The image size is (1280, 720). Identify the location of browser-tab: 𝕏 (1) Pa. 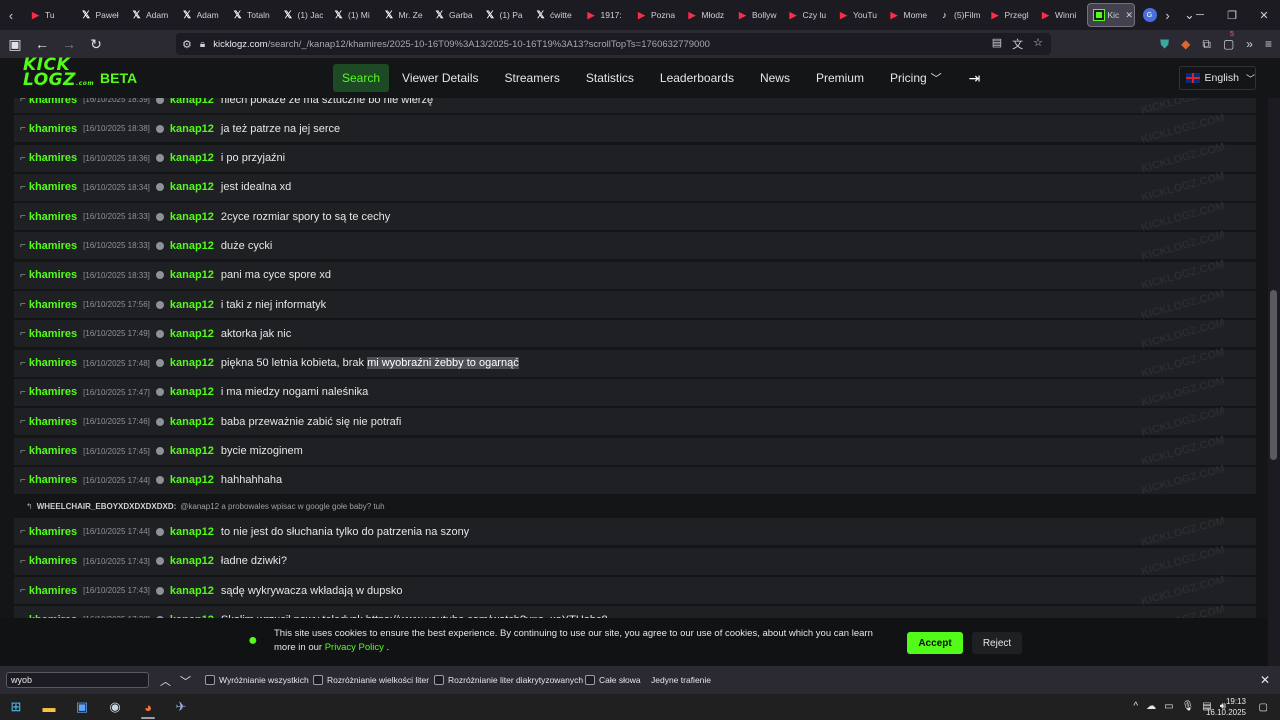
(502, 15).